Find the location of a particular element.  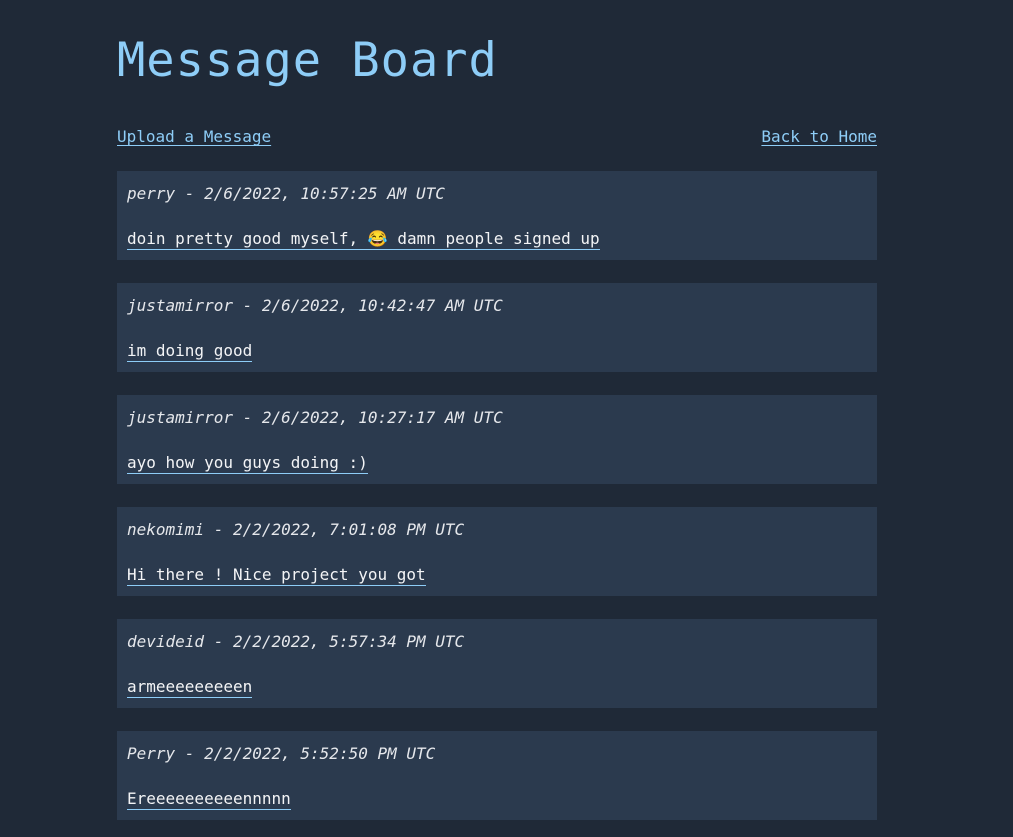

message-timestamp: 2/6/2022, 10:27:17 AM UTC is located at coordinates (382, 417).